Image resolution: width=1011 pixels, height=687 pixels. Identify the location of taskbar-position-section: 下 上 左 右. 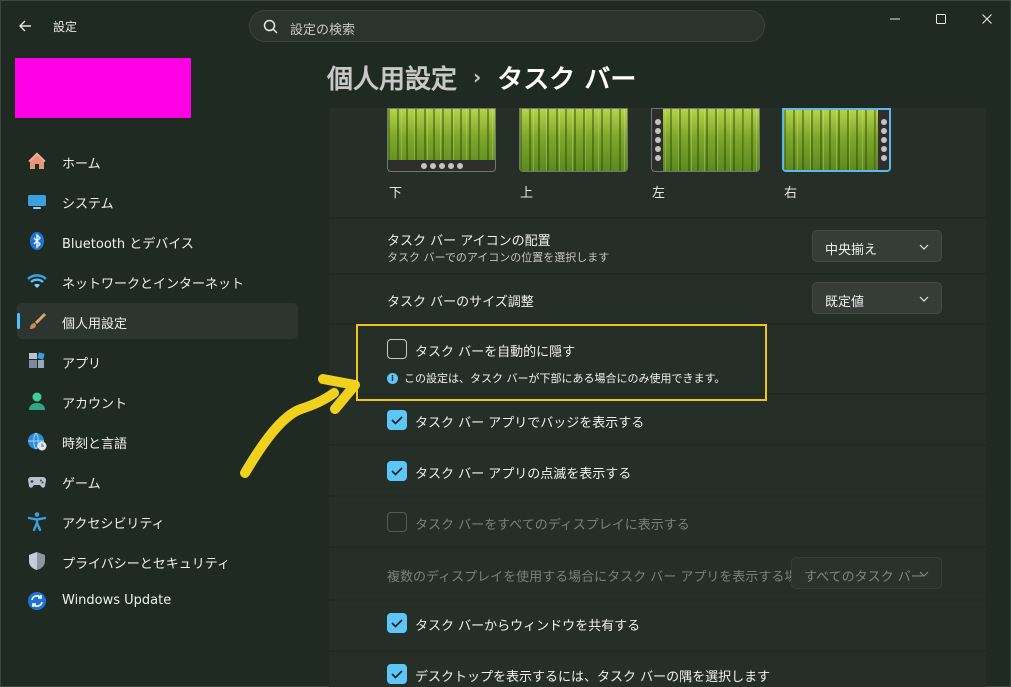
(657, 162).